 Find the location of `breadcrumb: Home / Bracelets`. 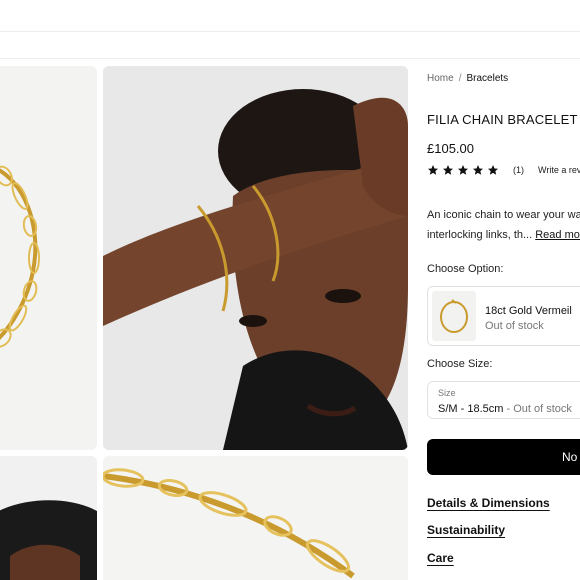

breadcrumb: Home / Bracelets is located at coordinates (467, 78).